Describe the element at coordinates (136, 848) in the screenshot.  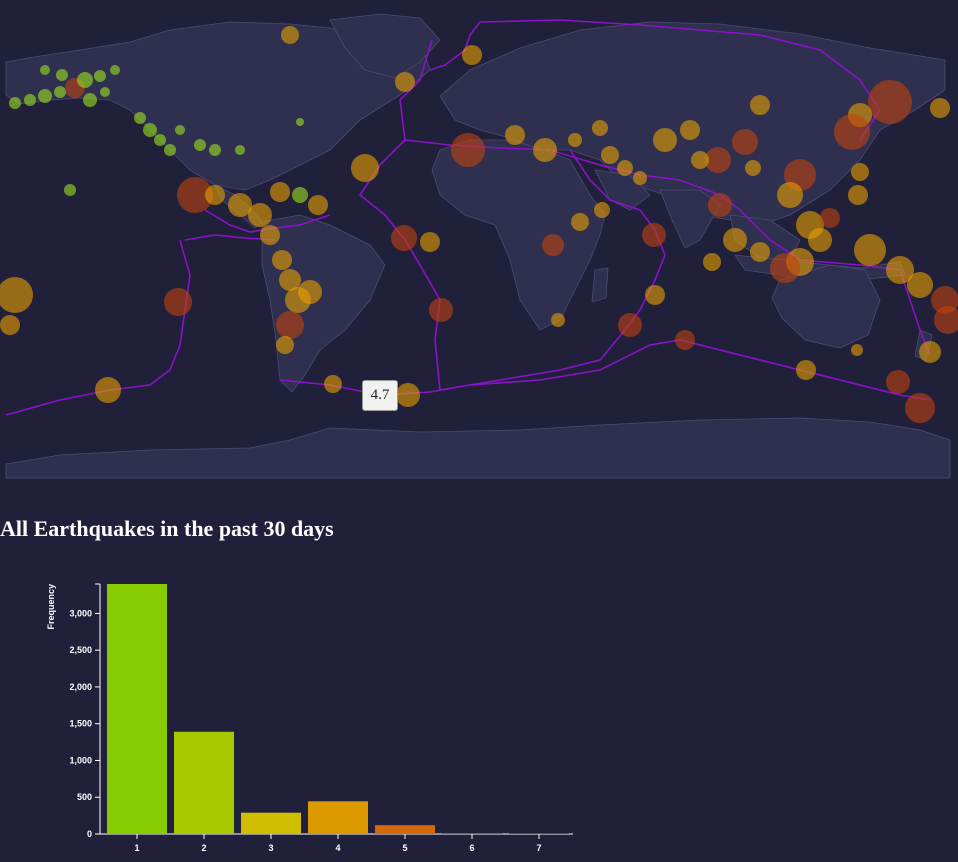
I see `x-tick-label: 1` at that location.